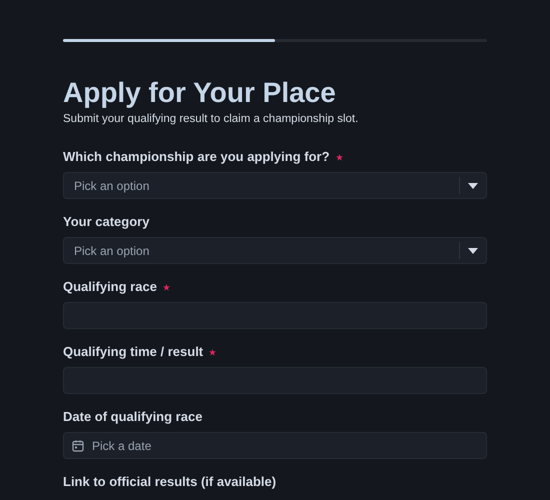  I want to click on calendar-icon, so click(78, 446).